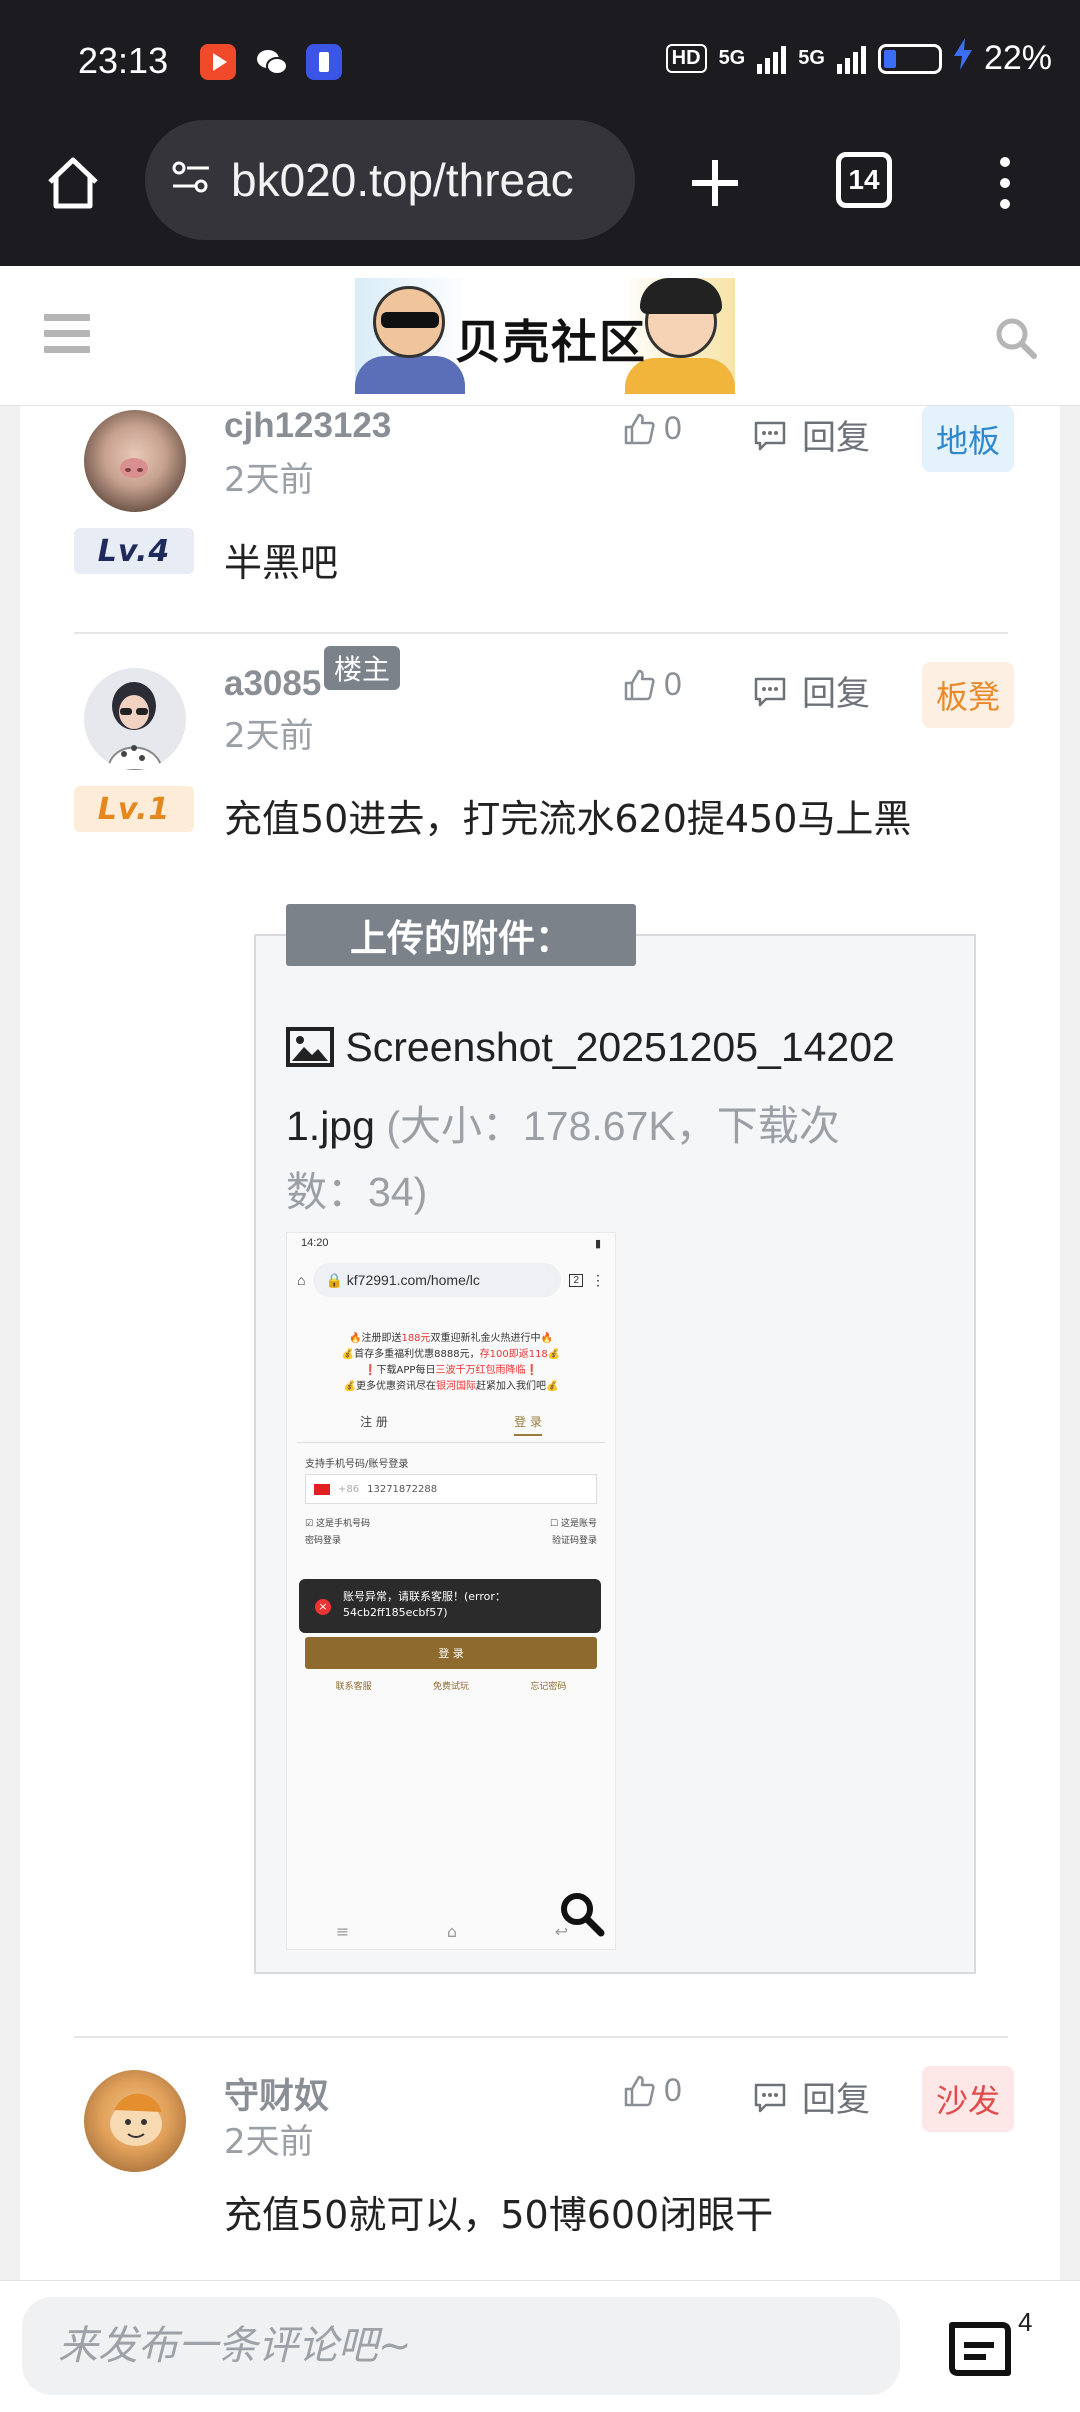 The height and width of the screenshot is (2412, 1080). Describe the element at coordinates (451, 1489) in the screenshot. I see `thumb-phone-input: +86 13271872288` at that location.